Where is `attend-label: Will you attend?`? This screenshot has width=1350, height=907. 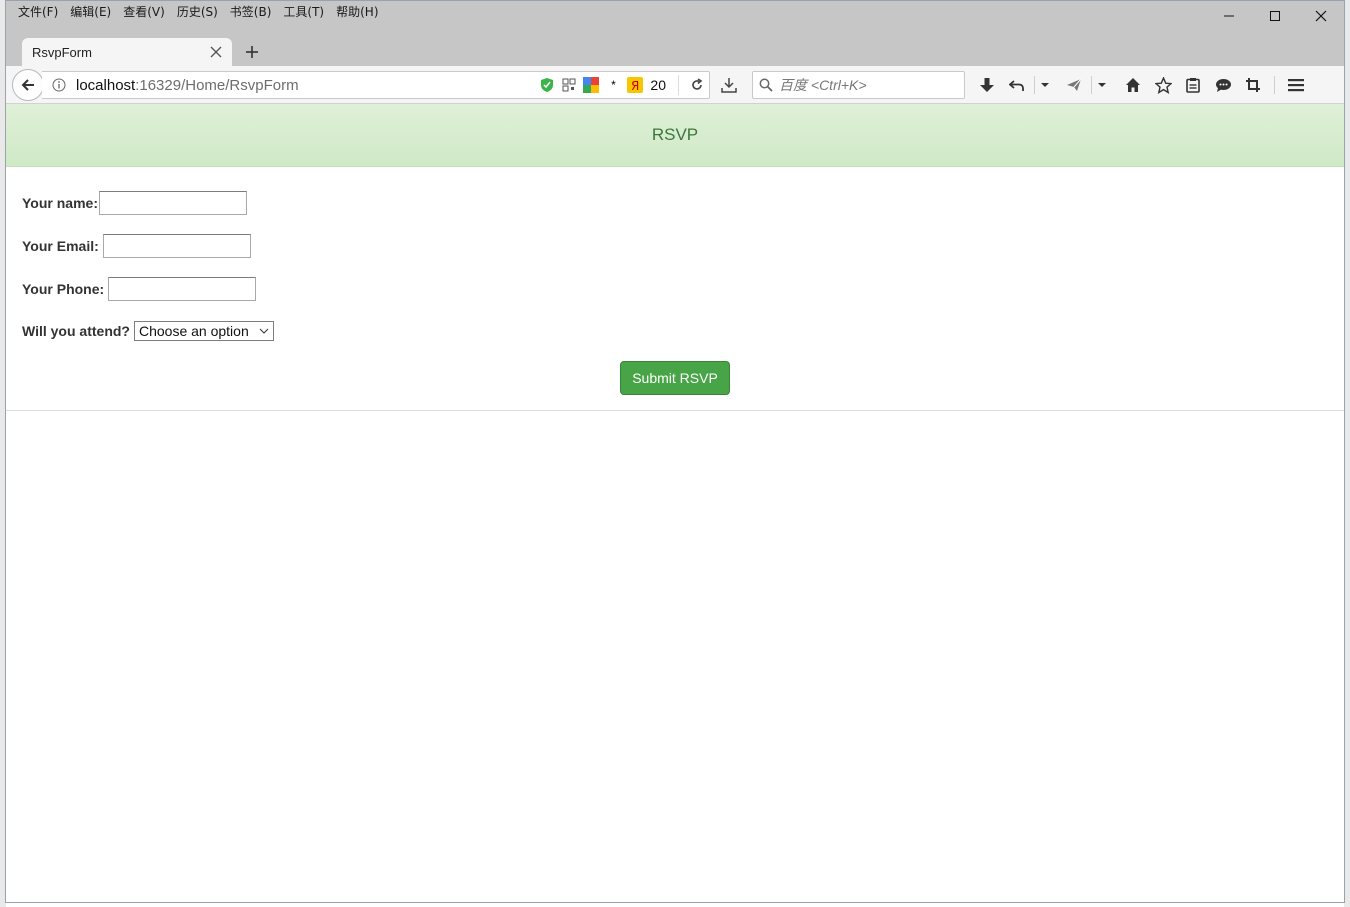
attend-label: Will you attend? is located at coordinates (76, 331).